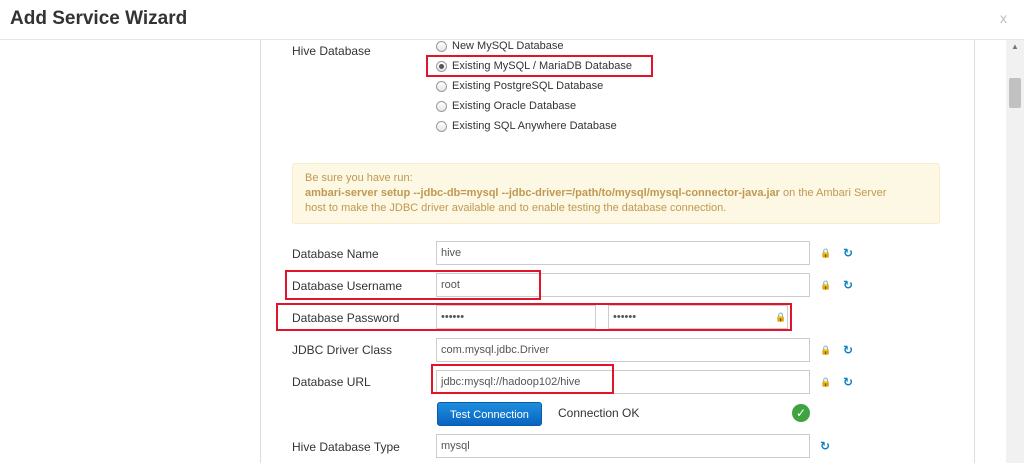 The image size is (1024, 463). What do you see at coordinates (833, 193) in the screenshot?
I see `alert-after-command: on the Ambari Server` at bounding box center [833, 193].